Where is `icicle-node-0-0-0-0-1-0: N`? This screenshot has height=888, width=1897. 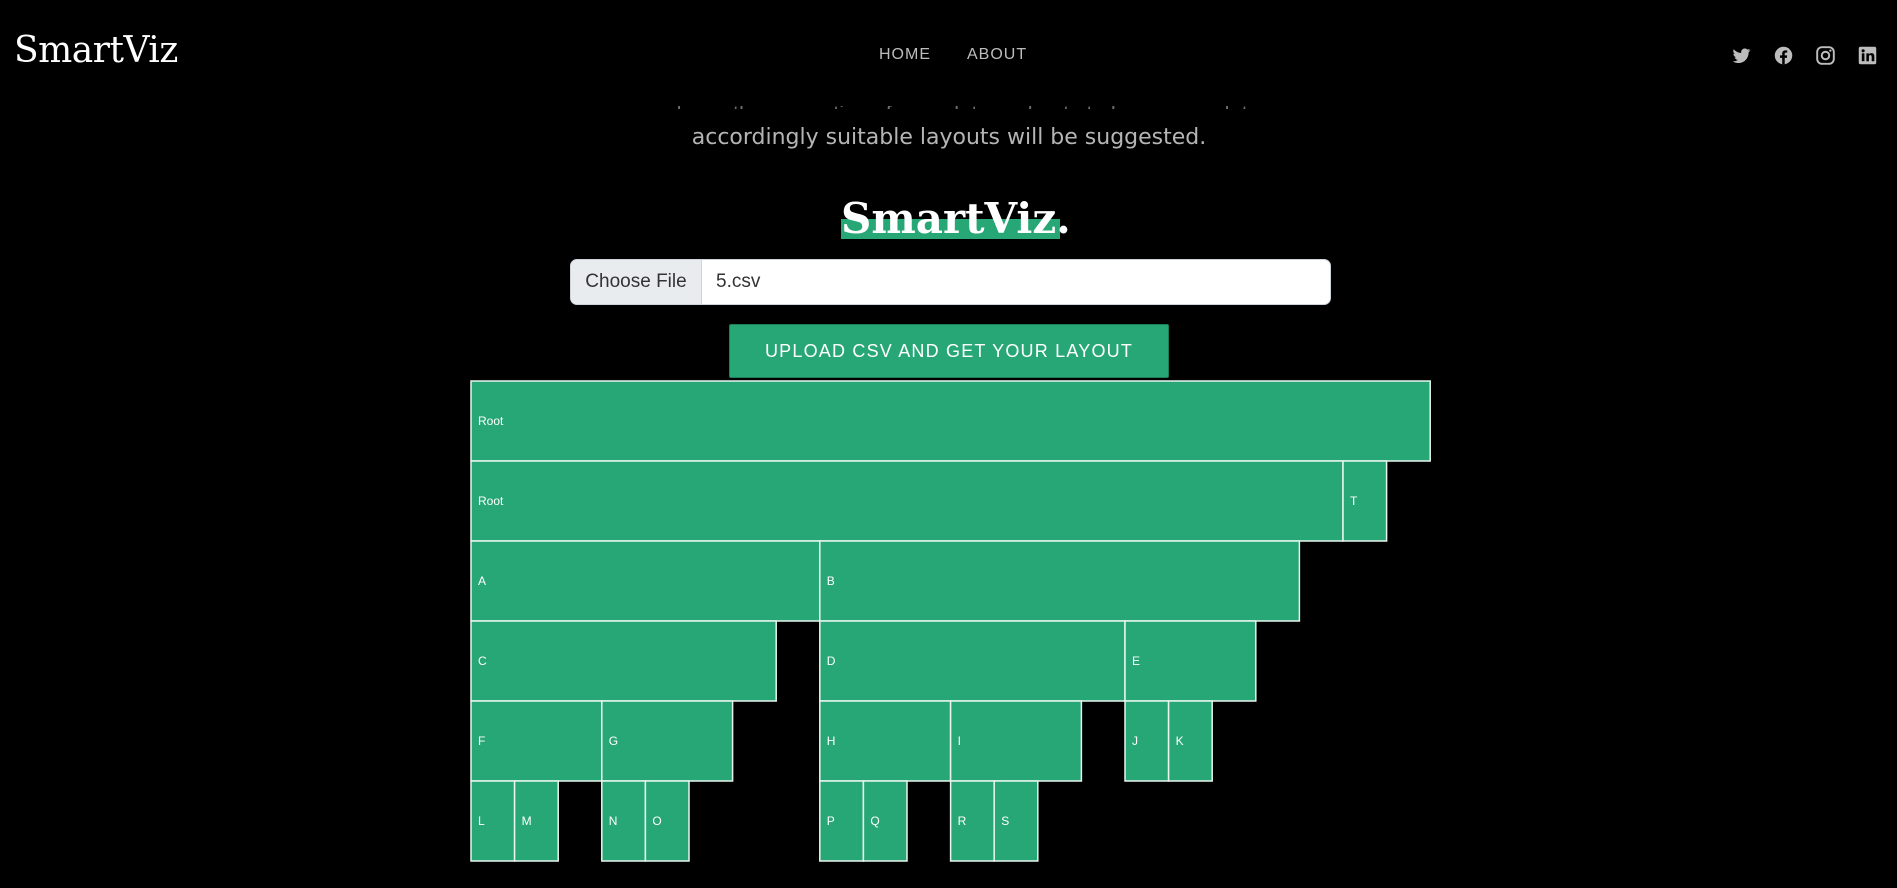 icicle-node-0-0-0-0-1-0: N is located at coordinates (624, 821).